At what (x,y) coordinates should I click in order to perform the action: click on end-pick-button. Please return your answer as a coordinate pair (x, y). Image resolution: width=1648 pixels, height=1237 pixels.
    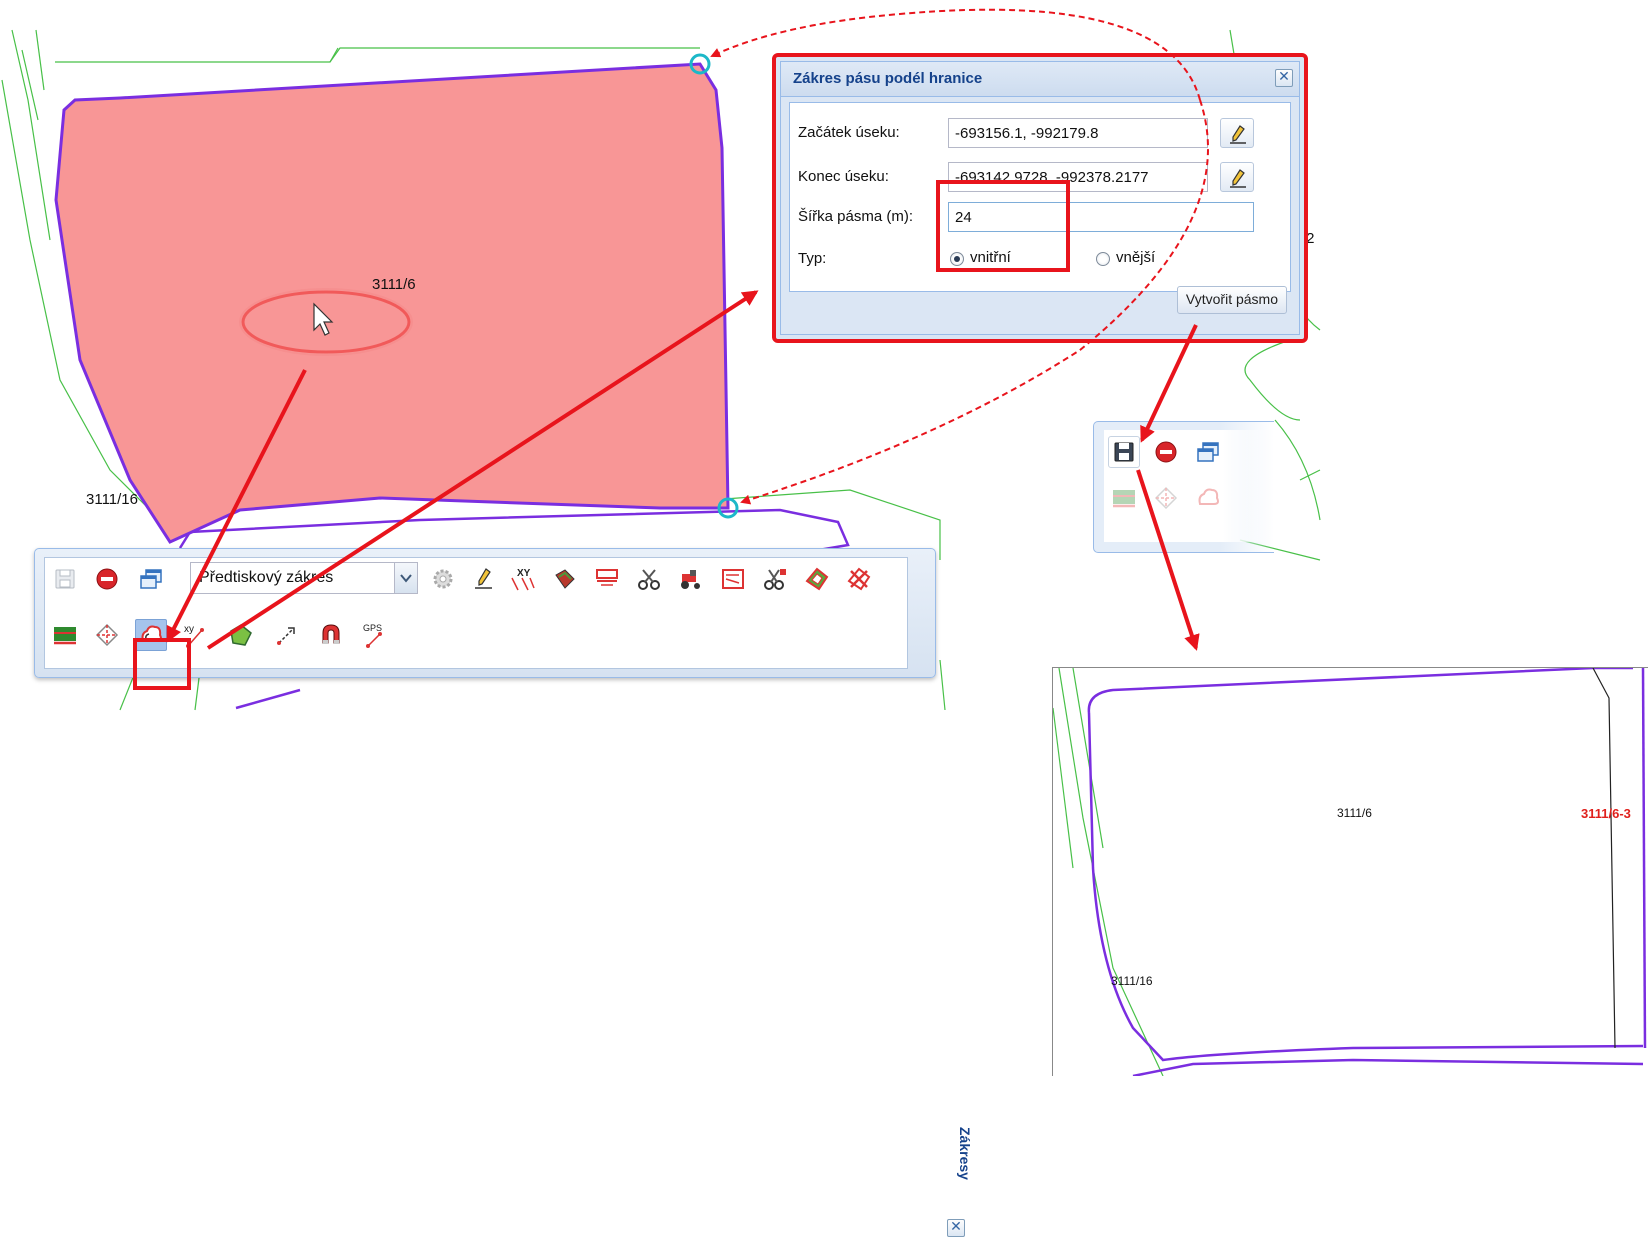
    Looking at the image, I should click on (1237, 177).